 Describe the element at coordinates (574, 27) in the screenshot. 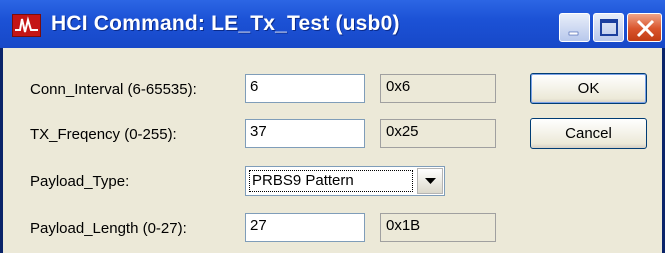

I see `minimize-button` at that location.